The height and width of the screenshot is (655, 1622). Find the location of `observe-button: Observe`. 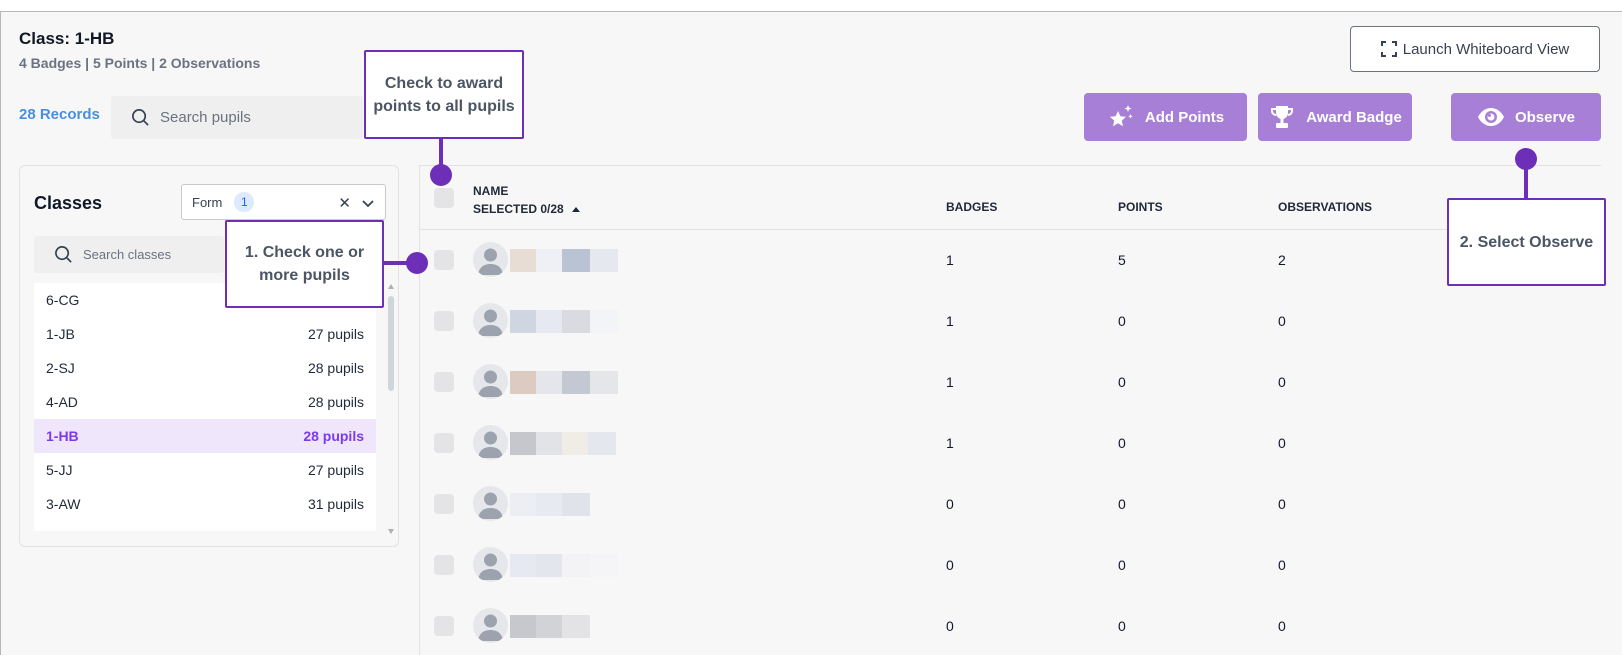

observe-button: Observe is located at coordinates (1526, 117).